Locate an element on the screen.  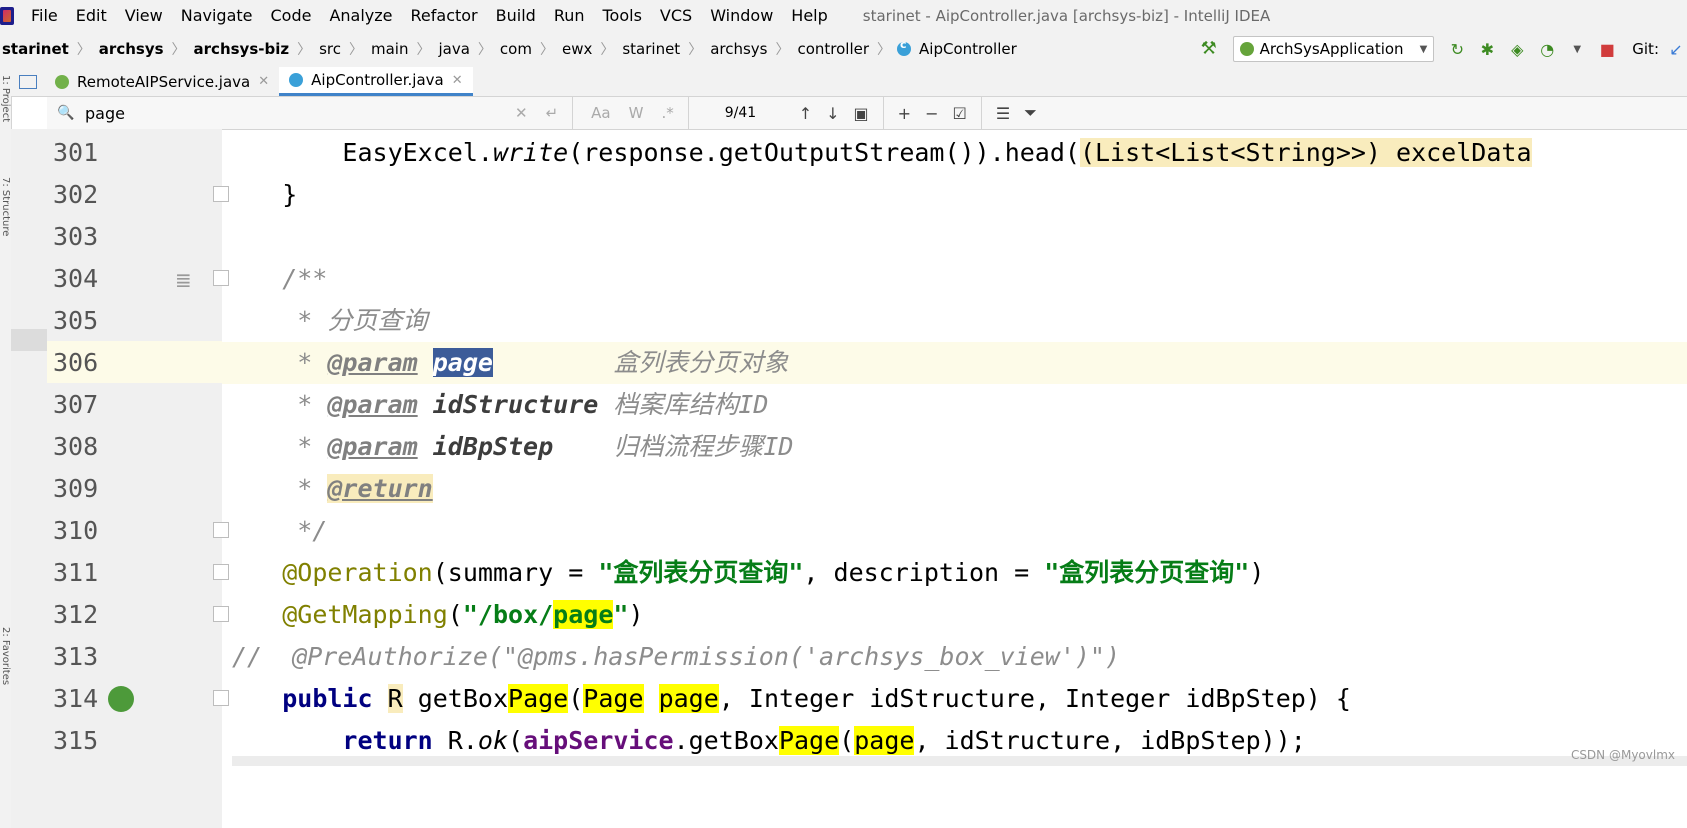
gutter-markers-strip is located at coordinates (29, 478).